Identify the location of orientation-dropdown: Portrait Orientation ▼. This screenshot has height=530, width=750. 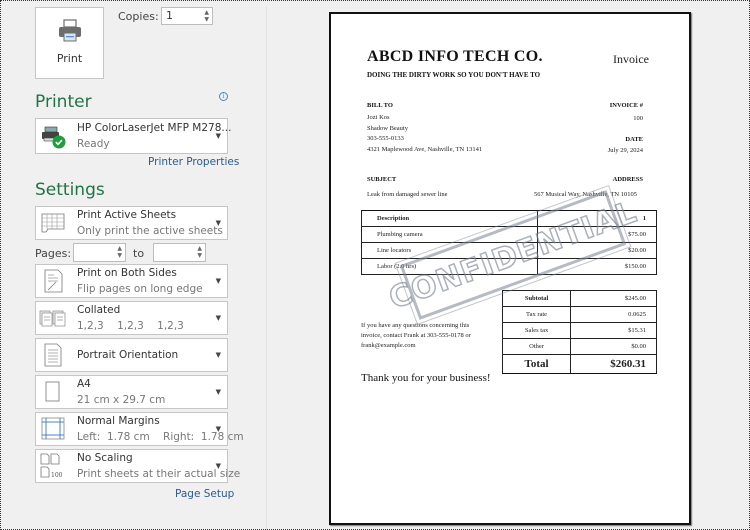
(131, 355).